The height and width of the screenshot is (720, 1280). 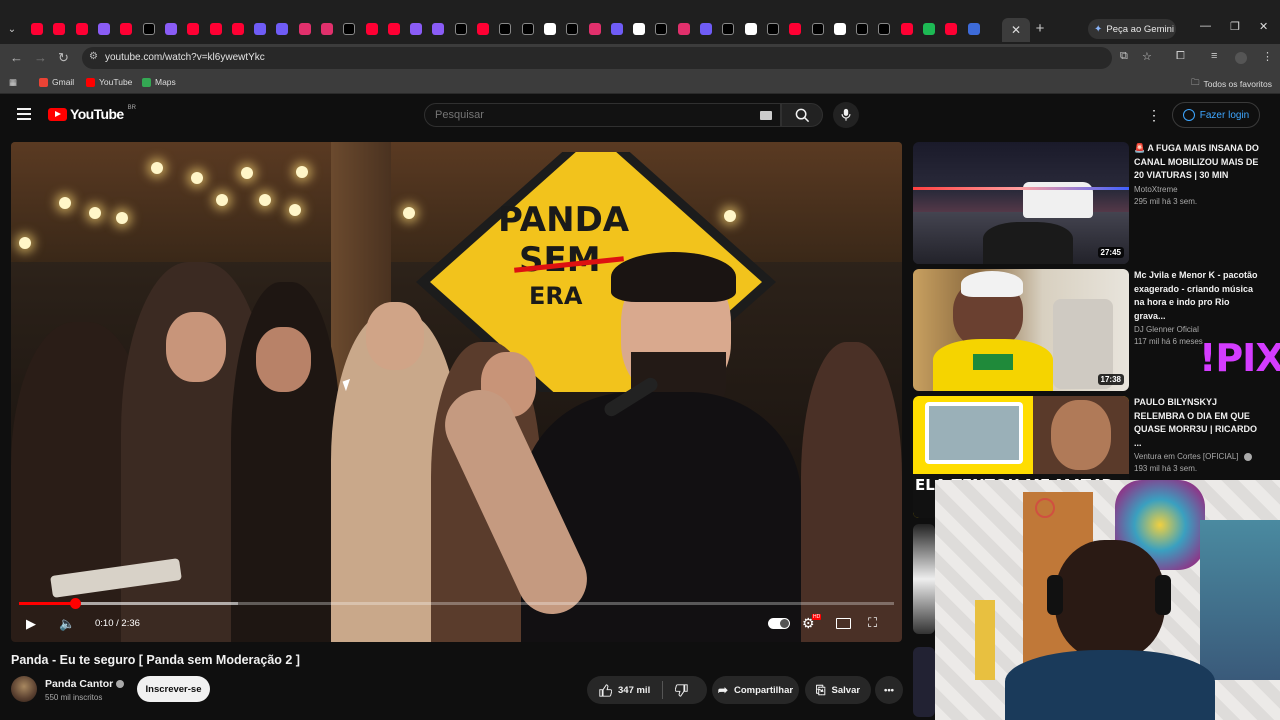 What do you see at coordinates (63, 58) in the screenshot?
I see `reload-icon: ↻` at bounding box center [63, 58].